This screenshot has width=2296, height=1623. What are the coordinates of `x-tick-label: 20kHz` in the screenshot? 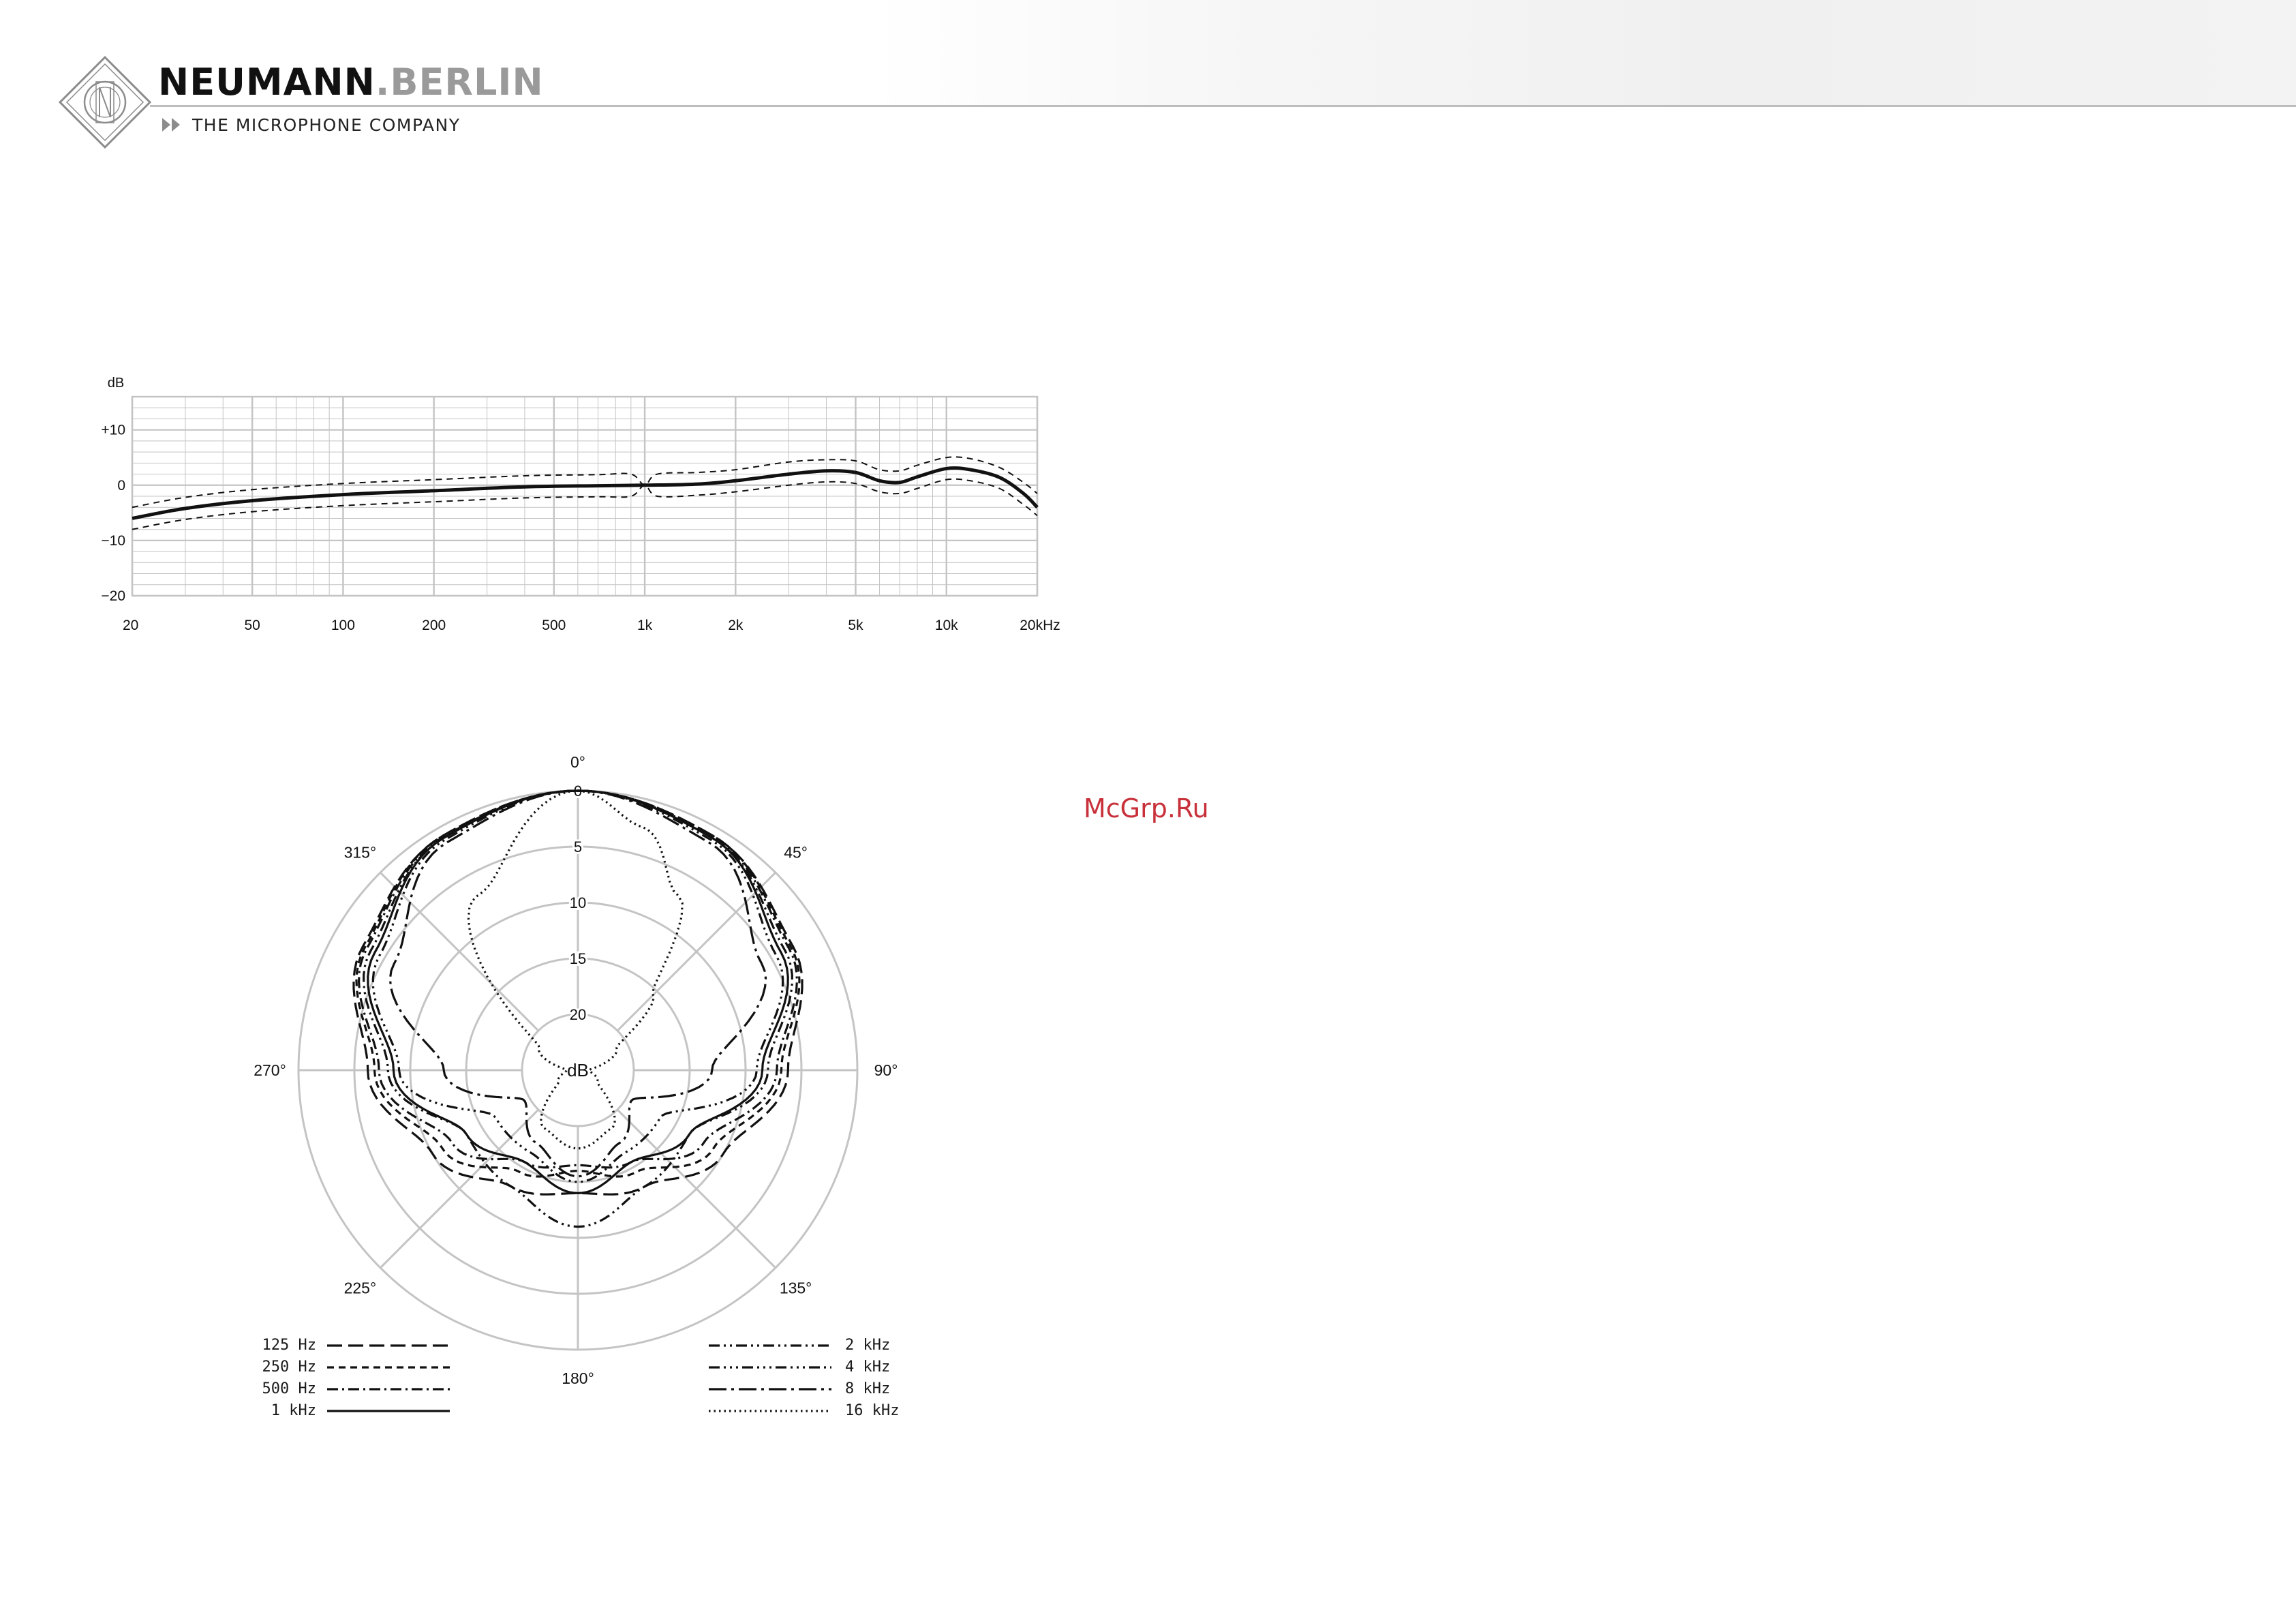 It's located at (1040, 625).